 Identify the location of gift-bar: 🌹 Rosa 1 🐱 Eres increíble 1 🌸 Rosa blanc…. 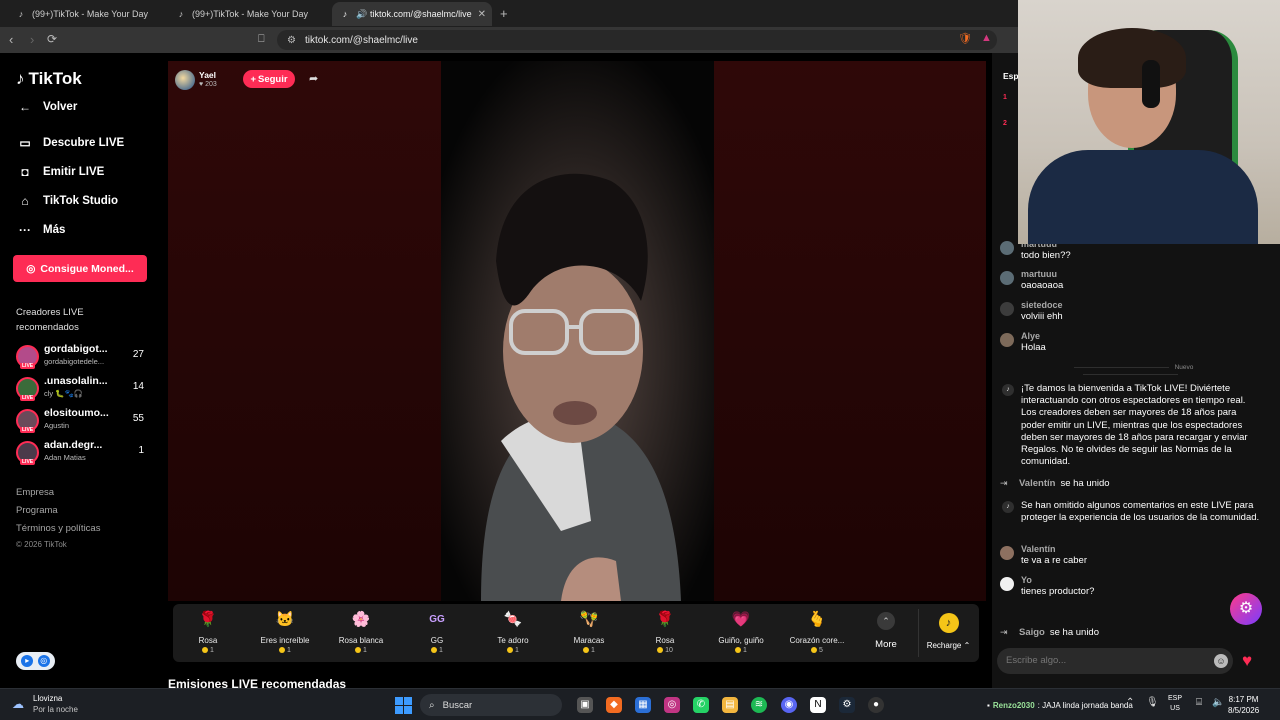
(576, 633).